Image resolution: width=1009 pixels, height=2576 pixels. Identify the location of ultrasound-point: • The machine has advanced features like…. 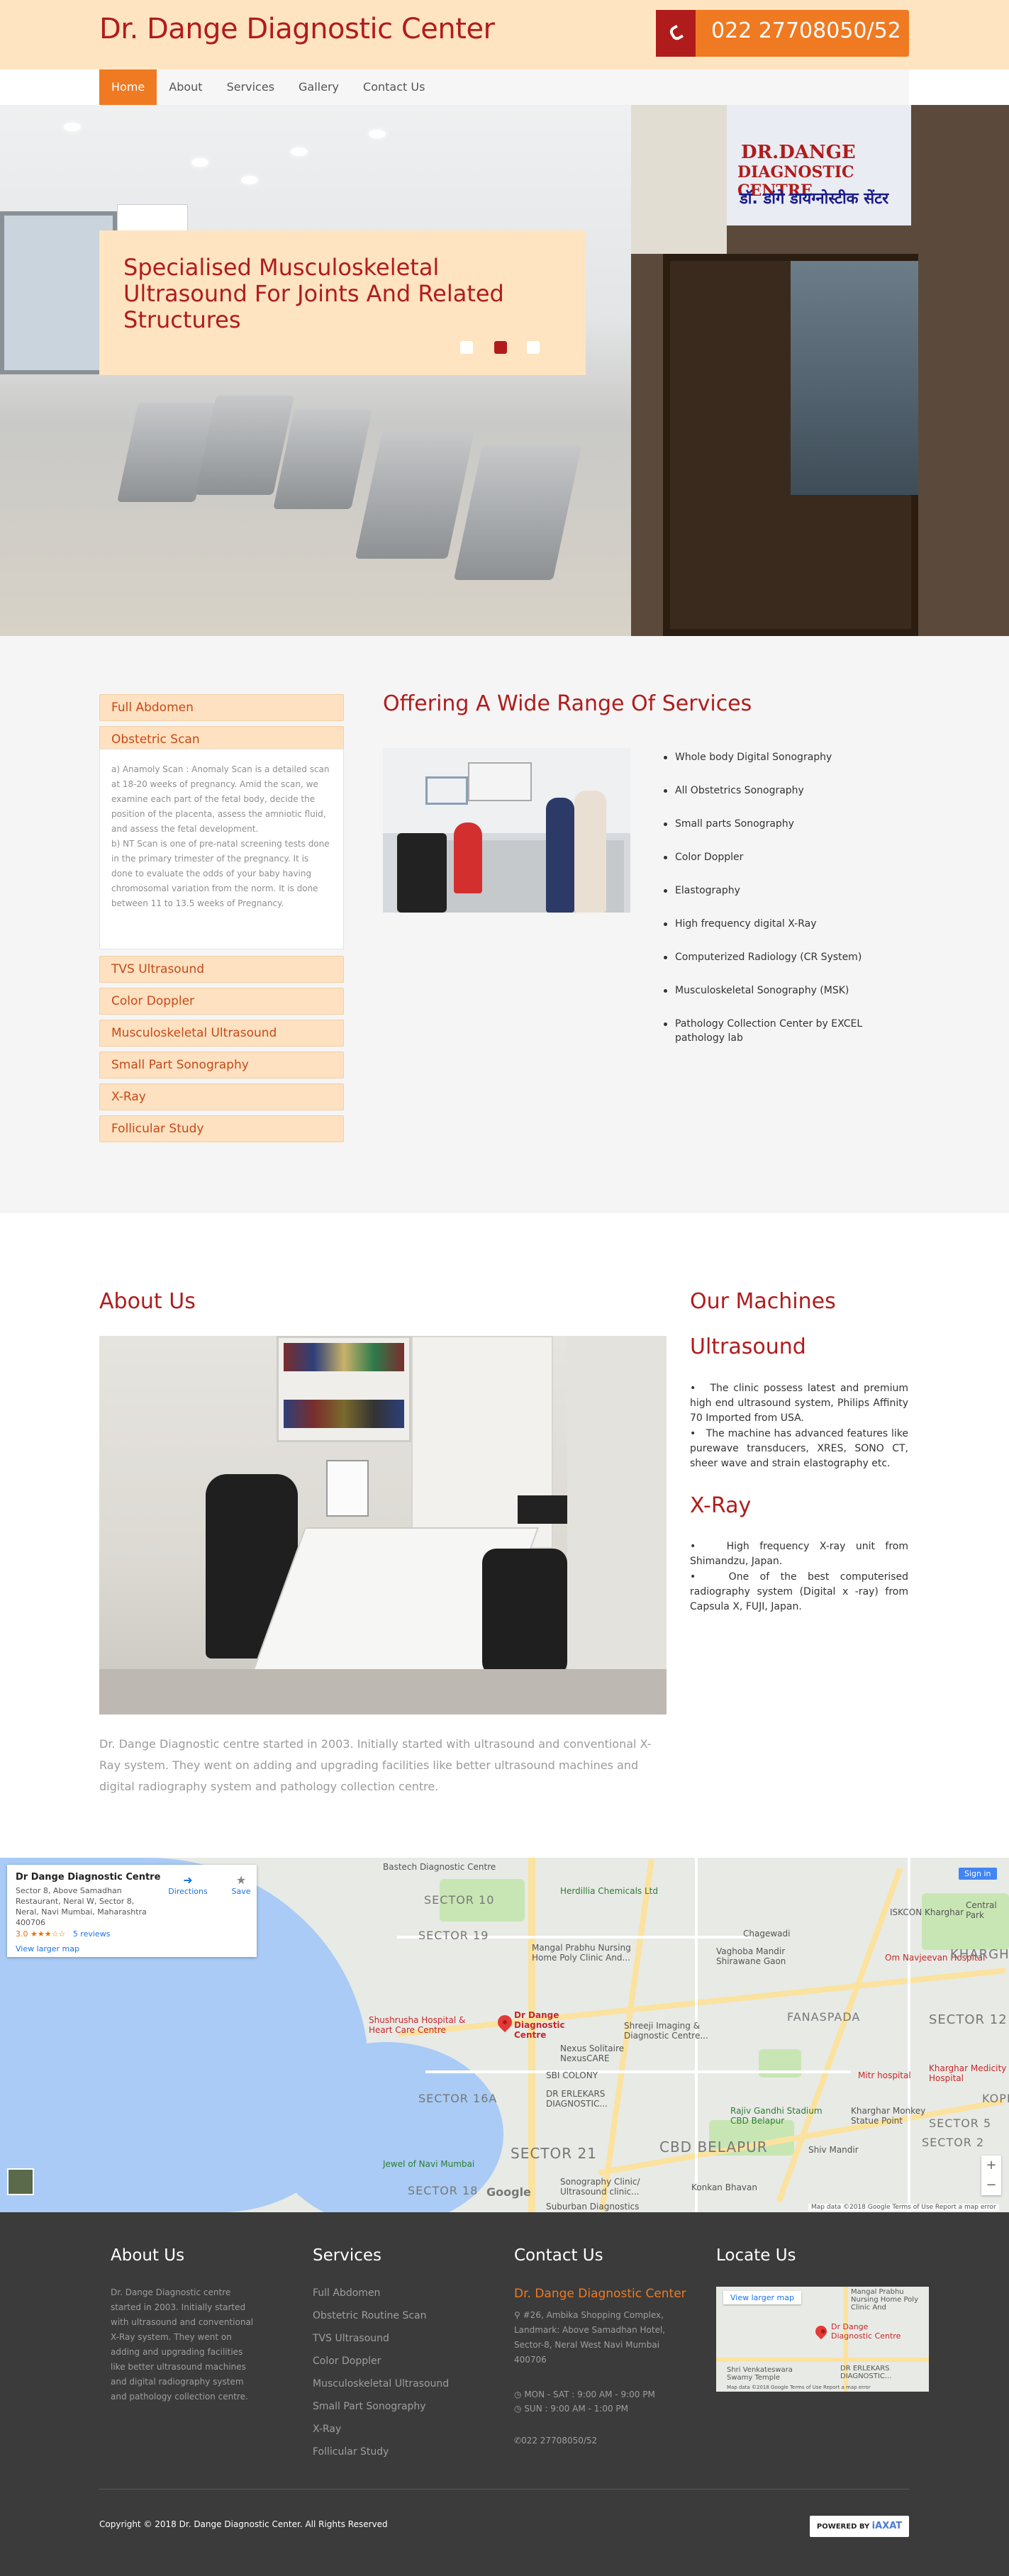
(799, 1448).